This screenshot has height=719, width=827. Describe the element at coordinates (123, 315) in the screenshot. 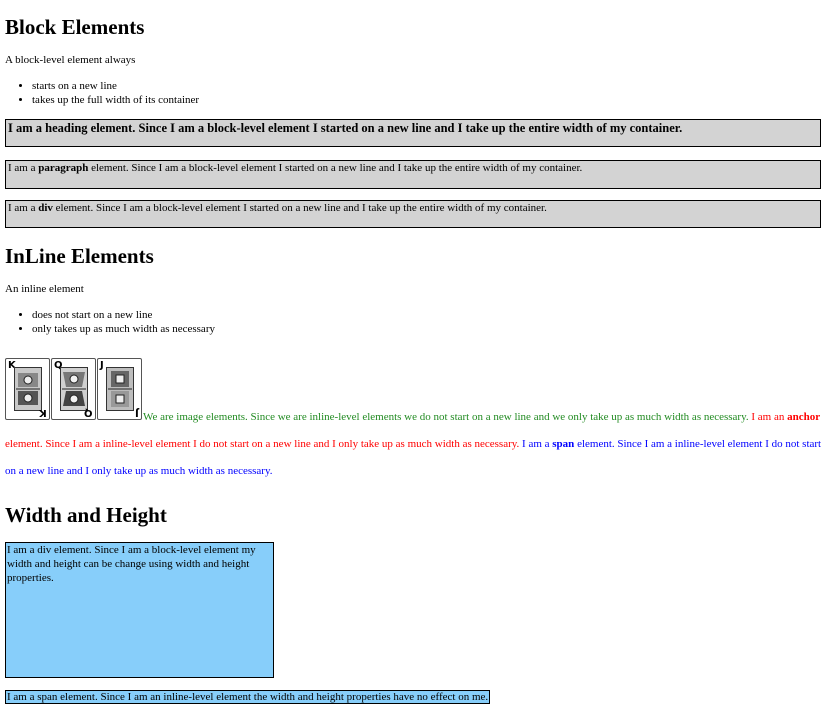

I see `list-item: does not start on a new line` at that location.